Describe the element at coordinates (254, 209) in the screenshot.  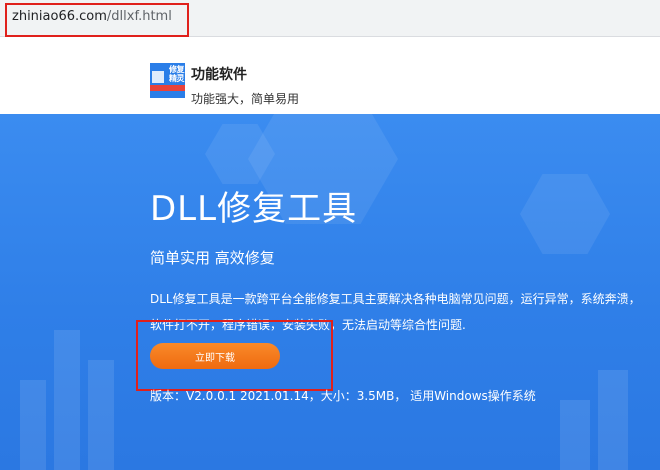
I see `hero-title: DLL修复工具` at that location.